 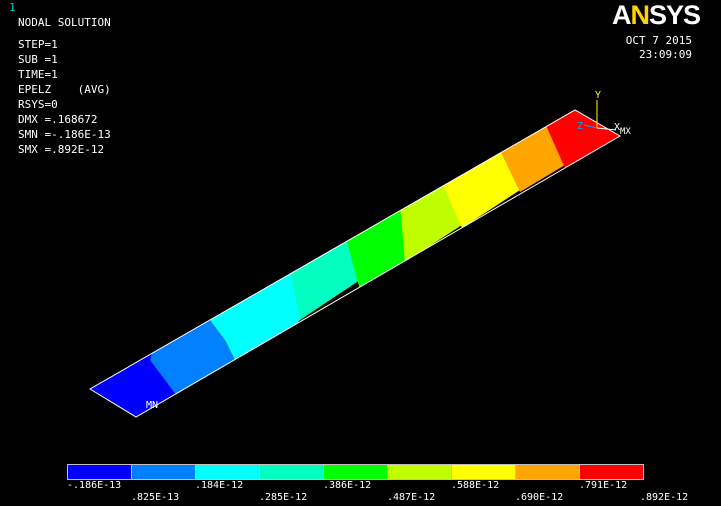 What do you see at coordinates (603, 485) in the screenshot?
I see `legend-label-9: .791E-12` at bounding box center [603, 485].